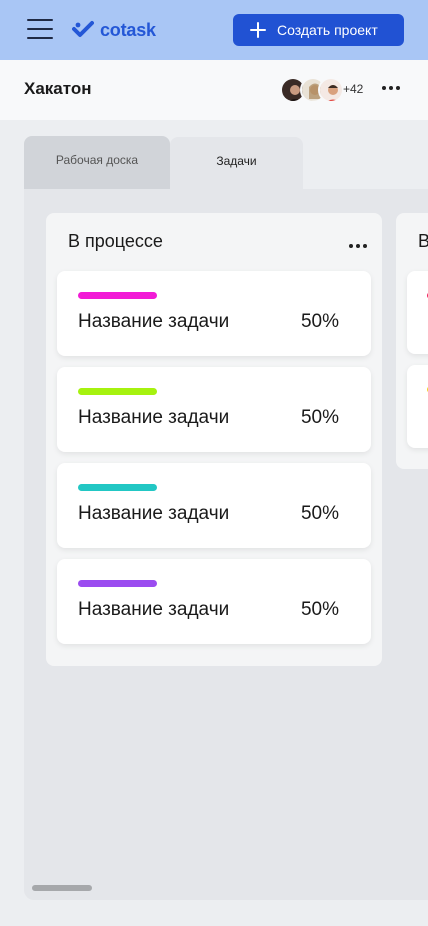 The width and height of the screenshot is (428, 926). Describe the element at coordinates (423, 241) in the screenshot. I see `column-title: В` at that location.